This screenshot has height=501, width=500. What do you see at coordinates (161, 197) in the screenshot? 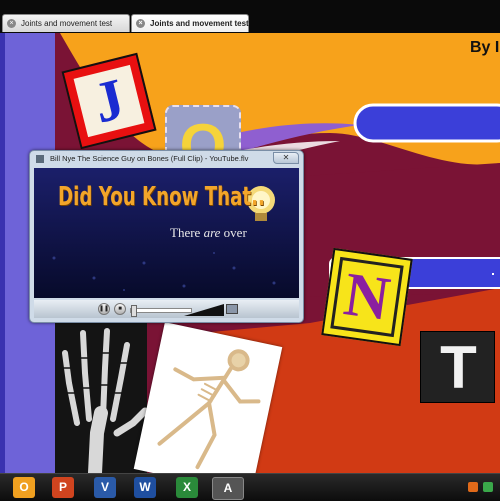
I see `video-heading: Did You Know That..` at bounding box center [161, 197].